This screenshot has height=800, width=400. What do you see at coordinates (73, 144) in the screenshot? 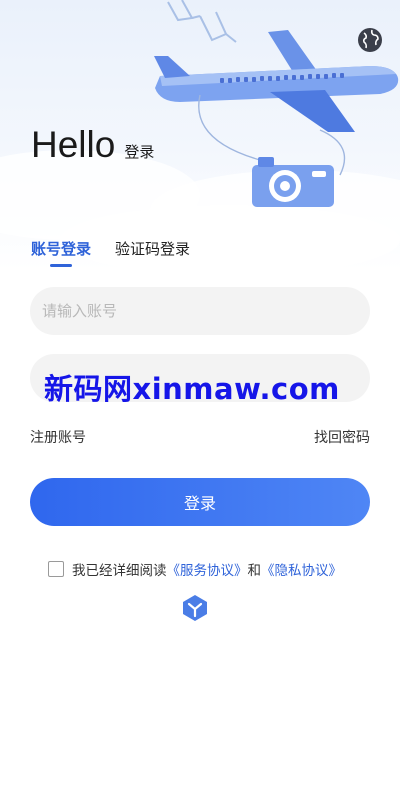
I see `hello-title: Hello` at bounding box center [73, 144].